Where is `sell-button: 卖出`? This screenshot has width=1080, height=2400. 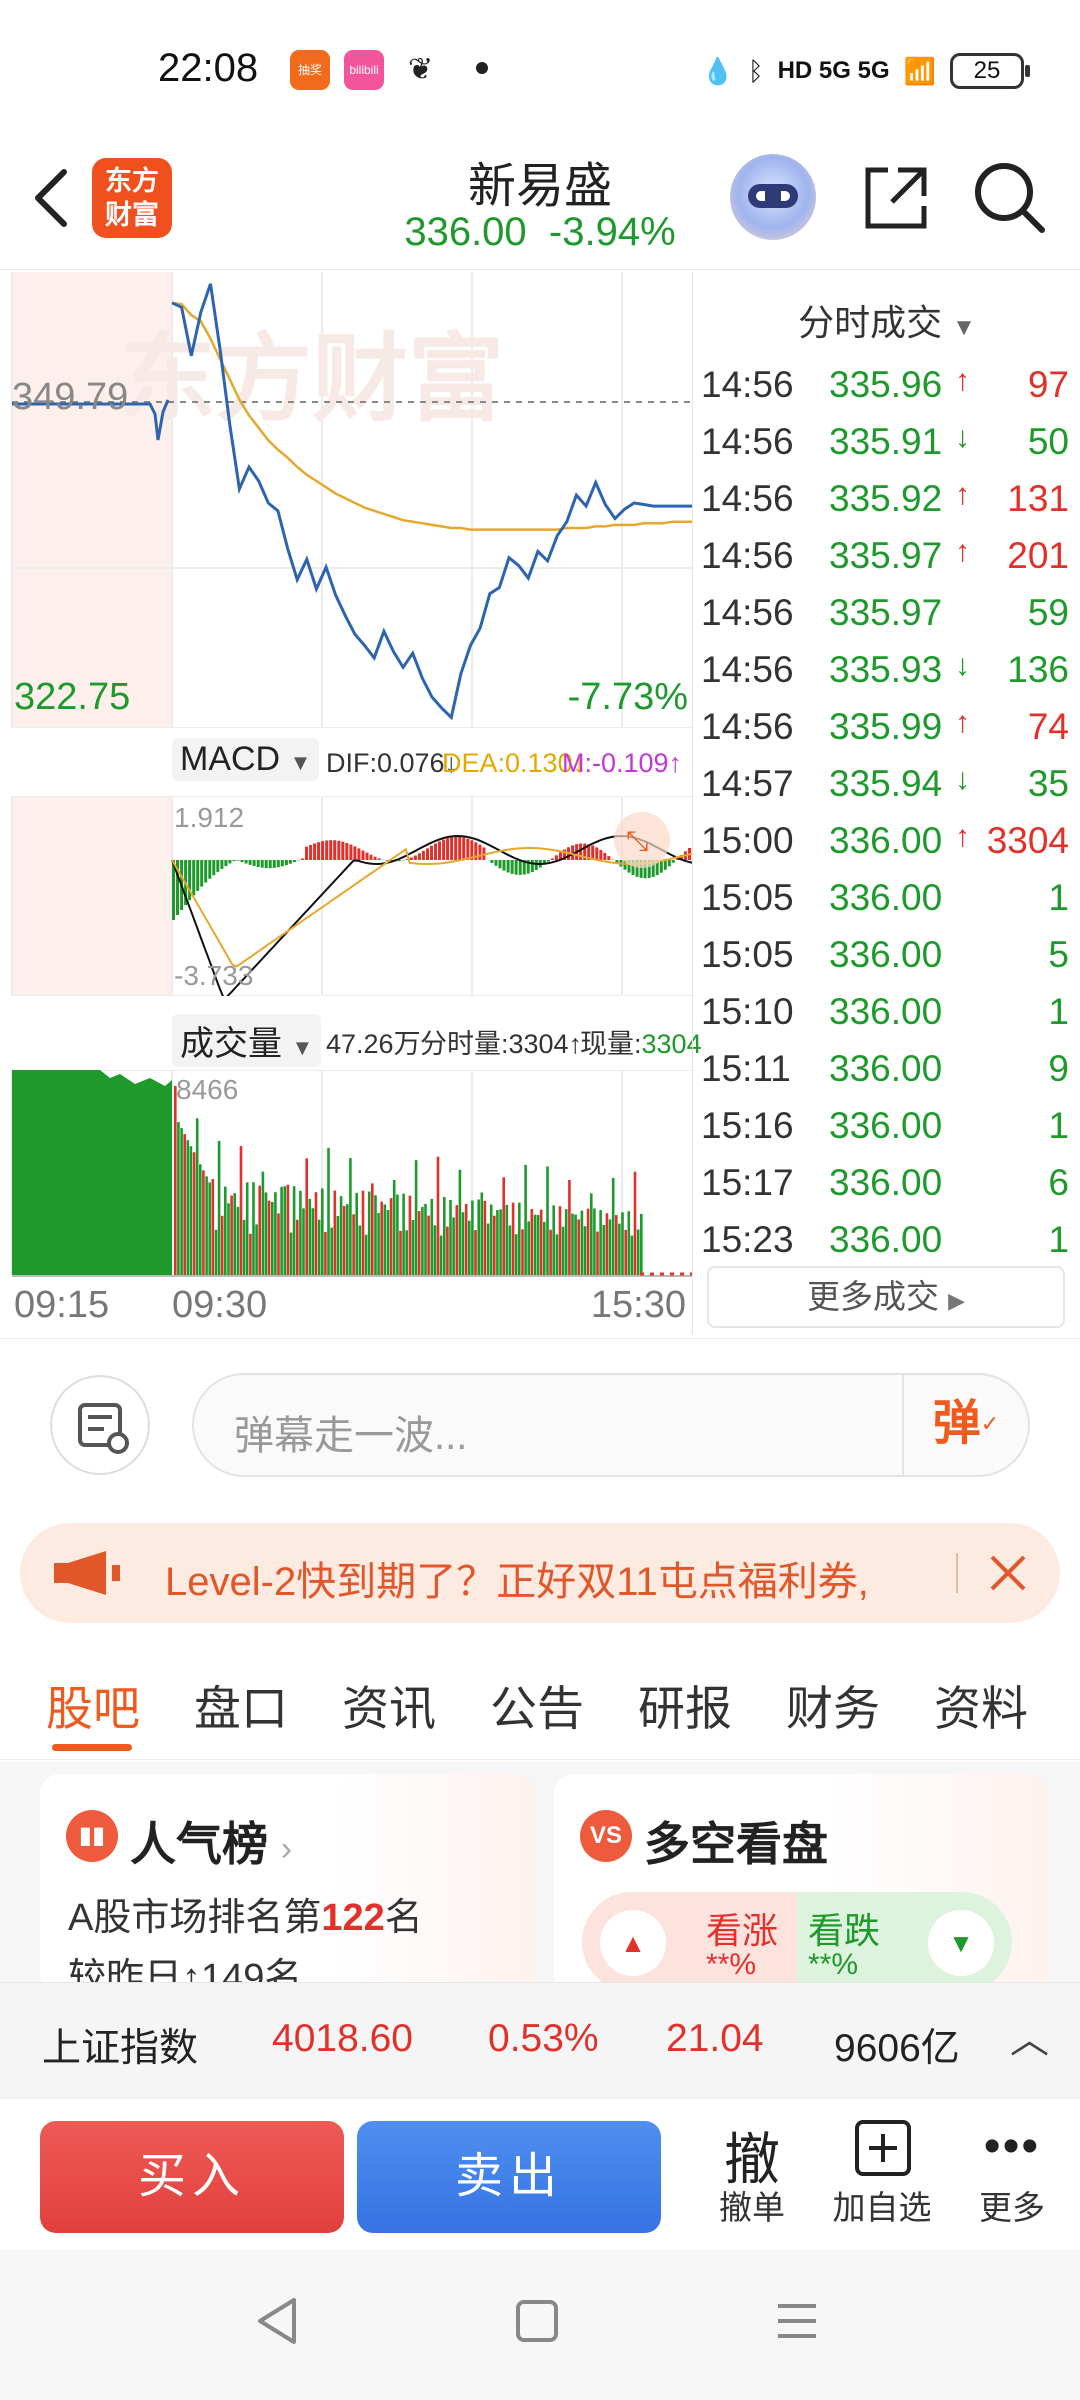 sell-button: 卖出 is located at coordinates (509, 2177).